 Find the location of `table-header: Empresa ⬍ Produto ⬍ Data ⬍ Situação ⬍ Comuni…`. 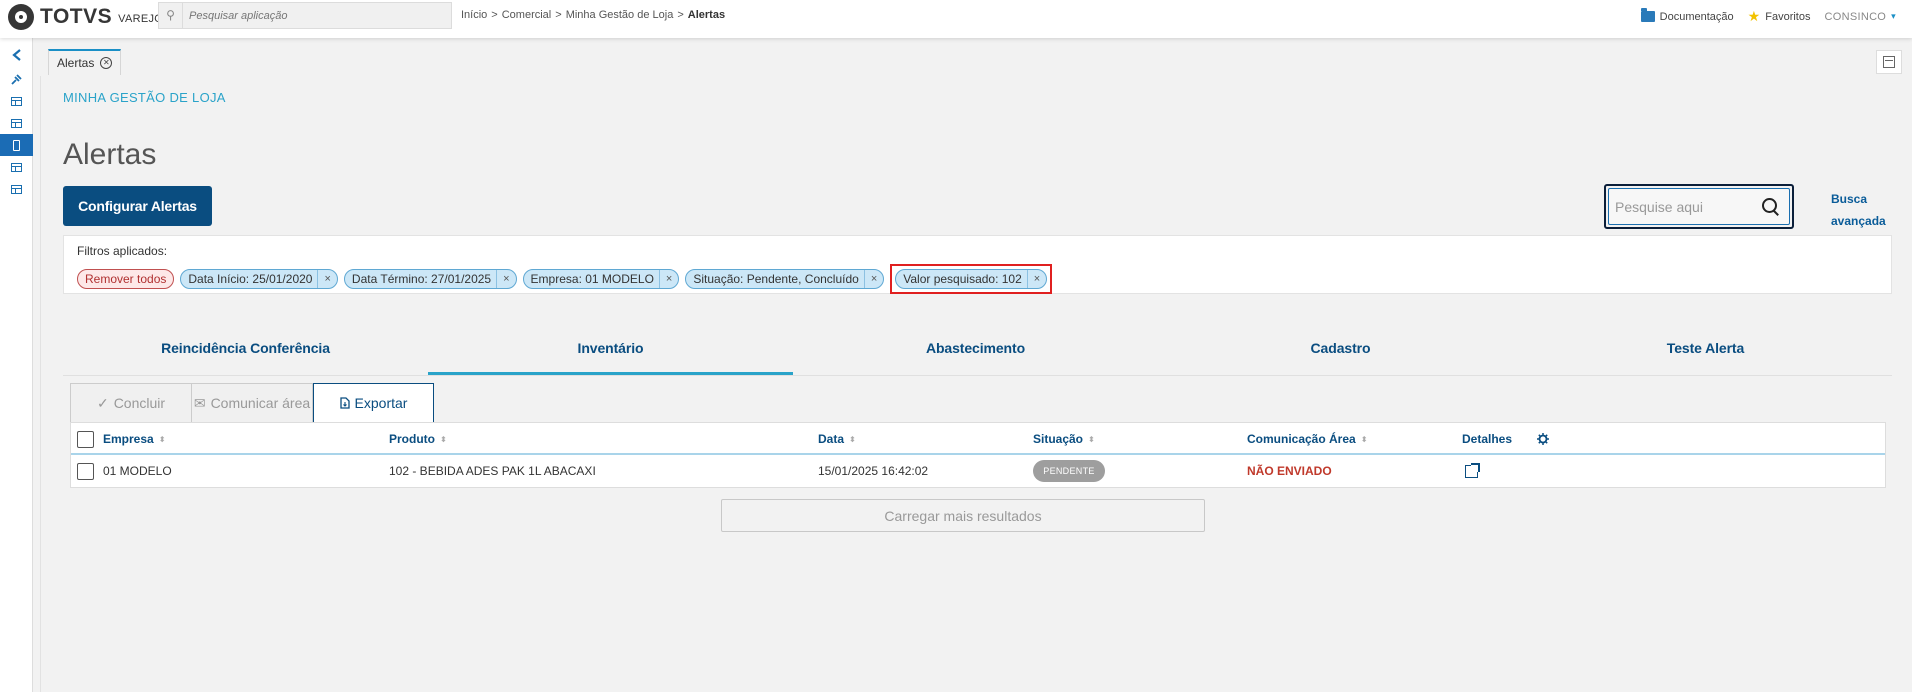

table-header: Empresa ⬍ Produto ⬍ Data ⬍ Situação ⬍ Comuni… is located at coordinates (978, 439).